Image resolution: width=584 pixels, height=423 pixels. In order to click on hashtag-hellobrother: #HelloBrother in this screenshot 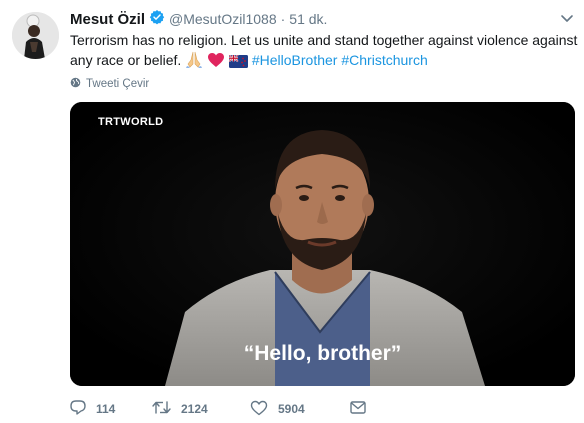, I will do `click(295, 60)`.